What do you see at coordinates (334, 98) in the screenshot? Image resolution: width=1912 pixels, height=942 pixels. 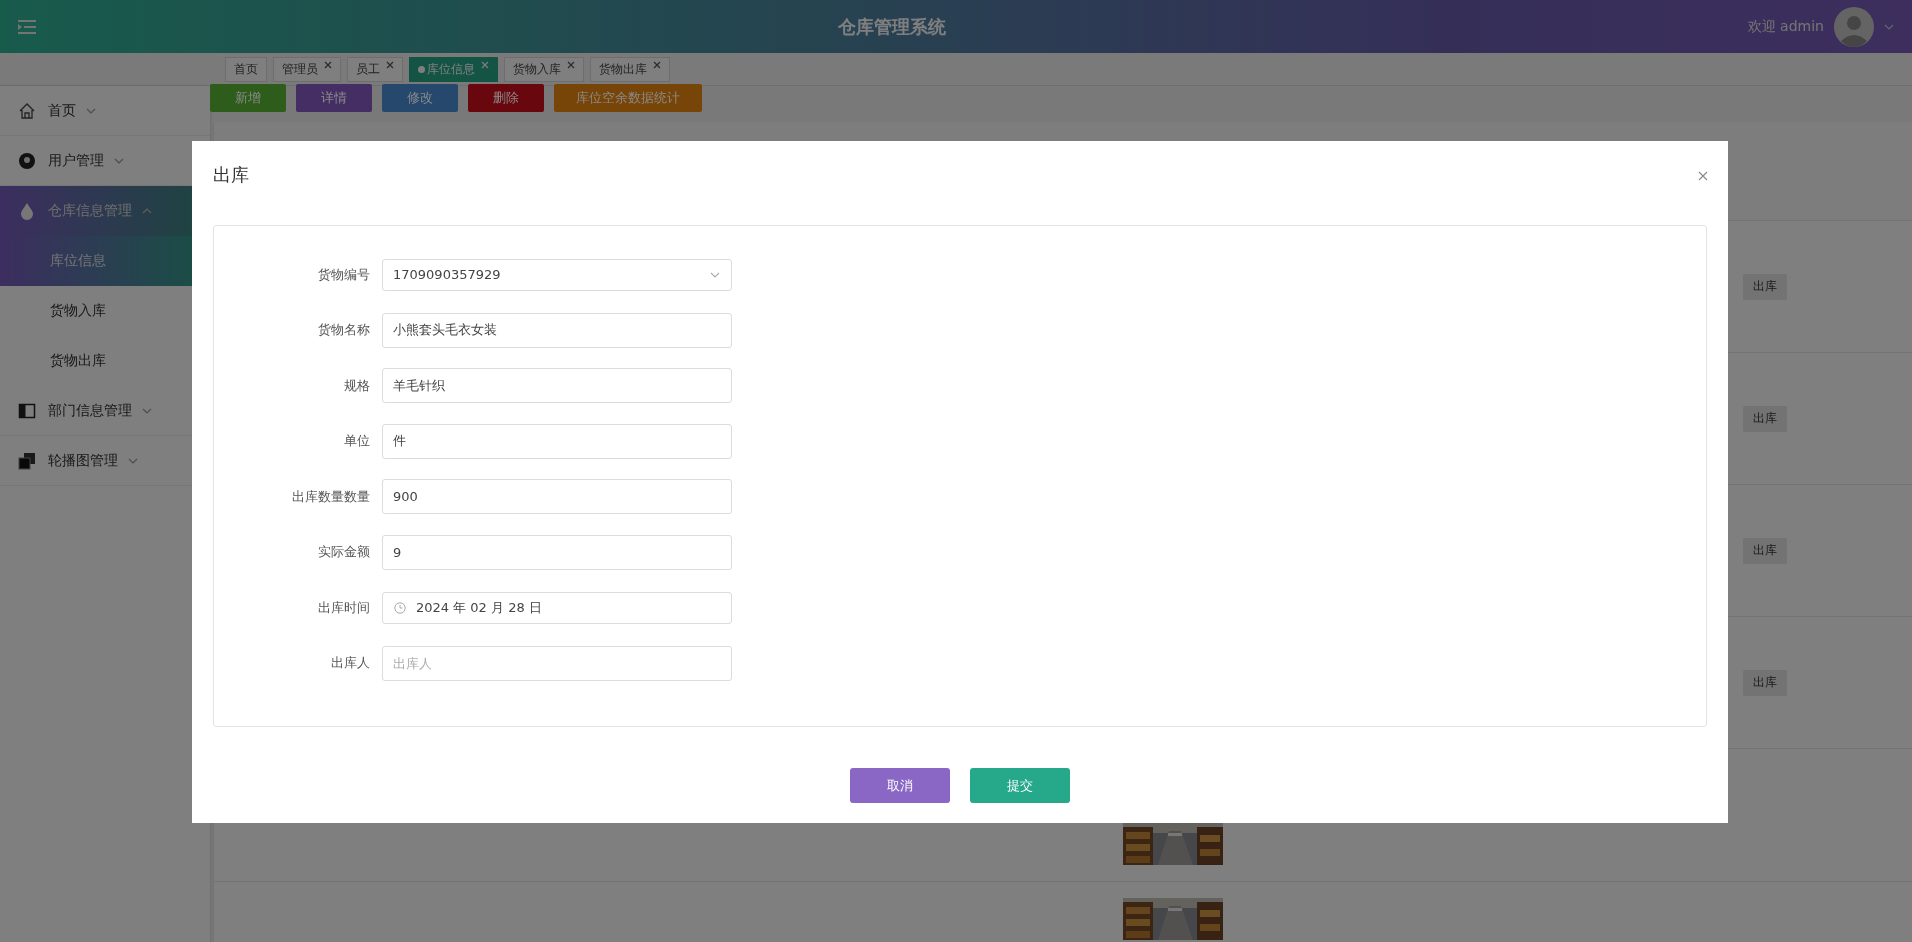 I see `toolbar-button: 详情` at bounding box center [334, 98].